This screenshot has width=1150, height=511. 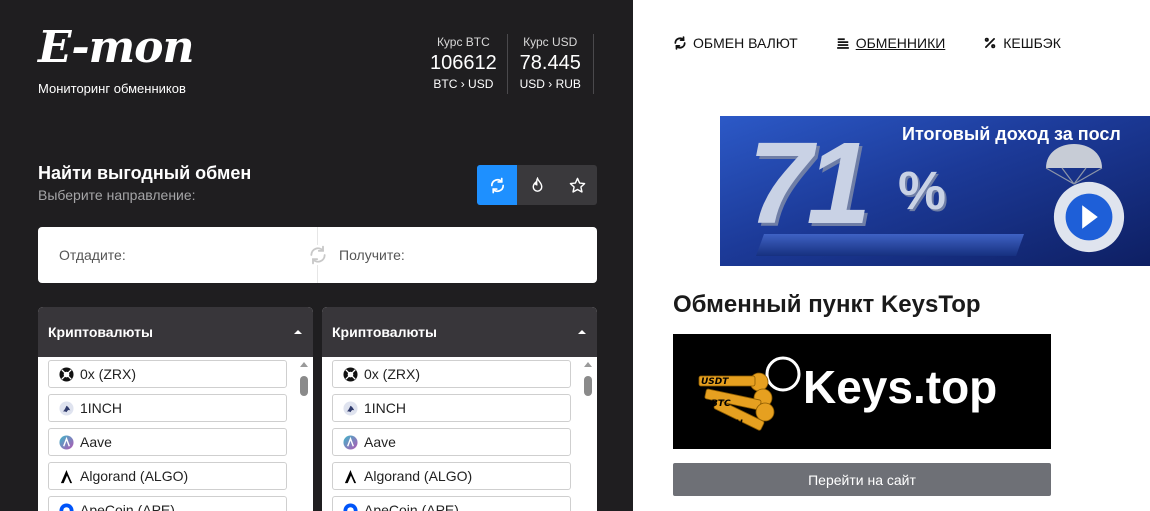 I want to click on rate-usd: Курс USD 78.445 USD › RUB, so click(x=551, y=64).